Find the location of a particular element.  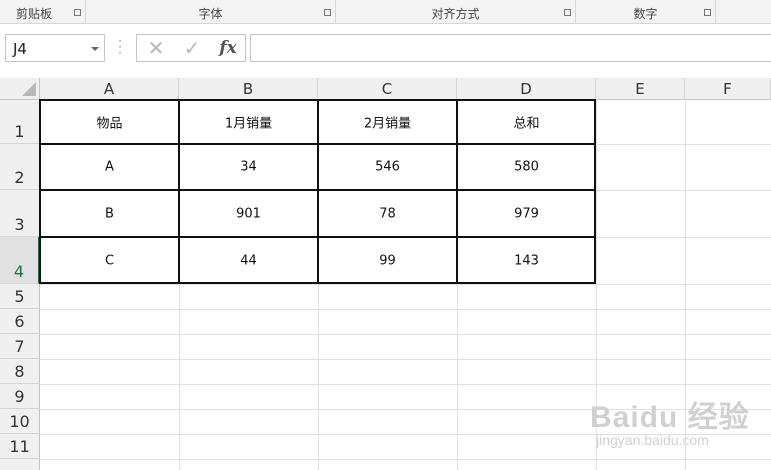

cell-c3: 78 is located at coordinates (387, 213).